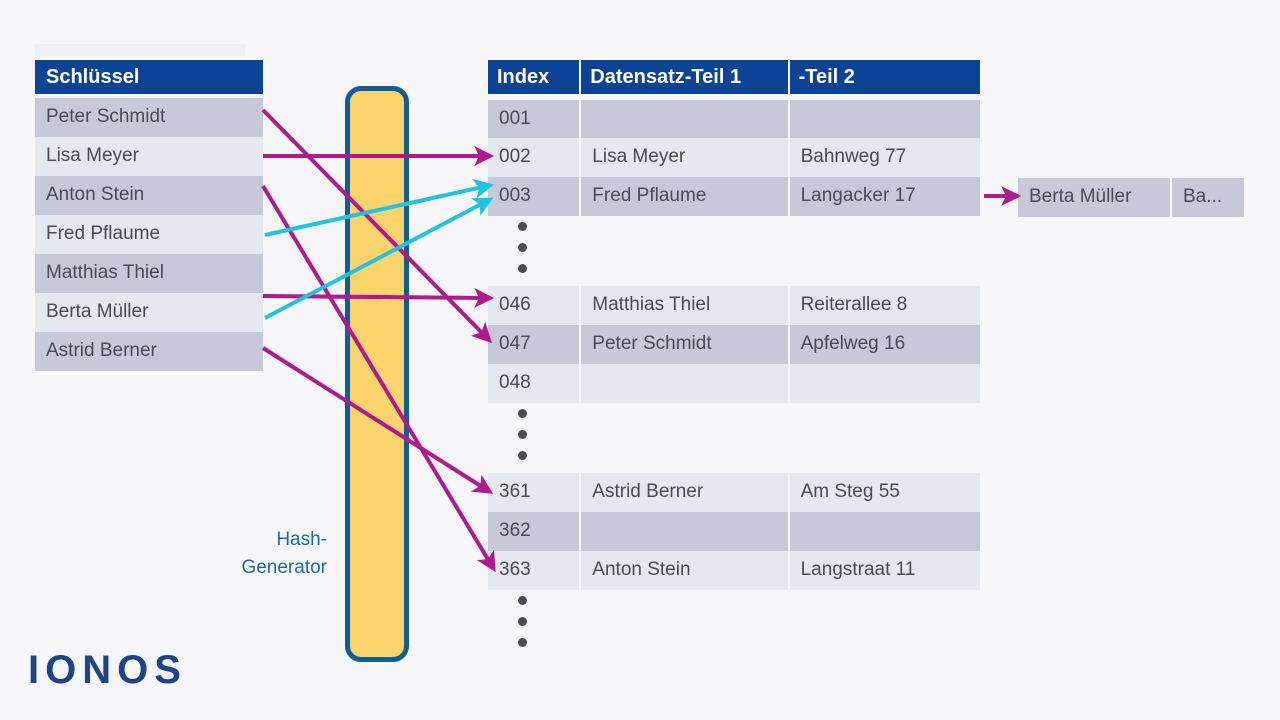 The width and height of the screenshot is (1280, 720). Describe the element at coordinates (534, 531) in the screenshot. I see `cell-index: 362` at that location.